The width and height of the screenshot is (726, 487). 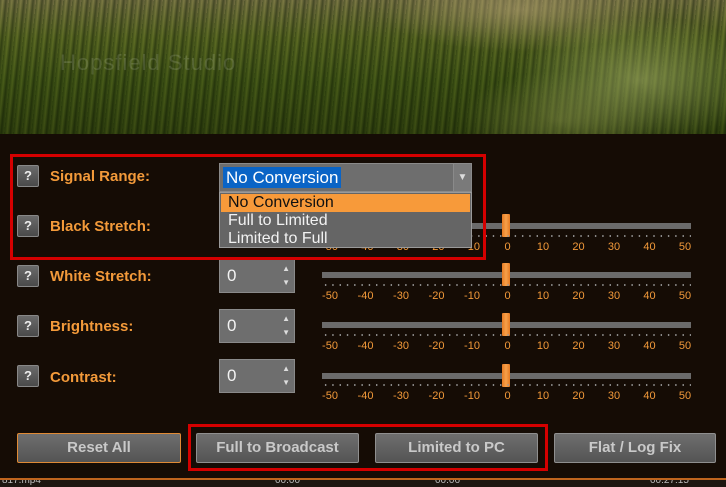 I want to click on status-time-1: 00:00, so click(x=288, y=482).